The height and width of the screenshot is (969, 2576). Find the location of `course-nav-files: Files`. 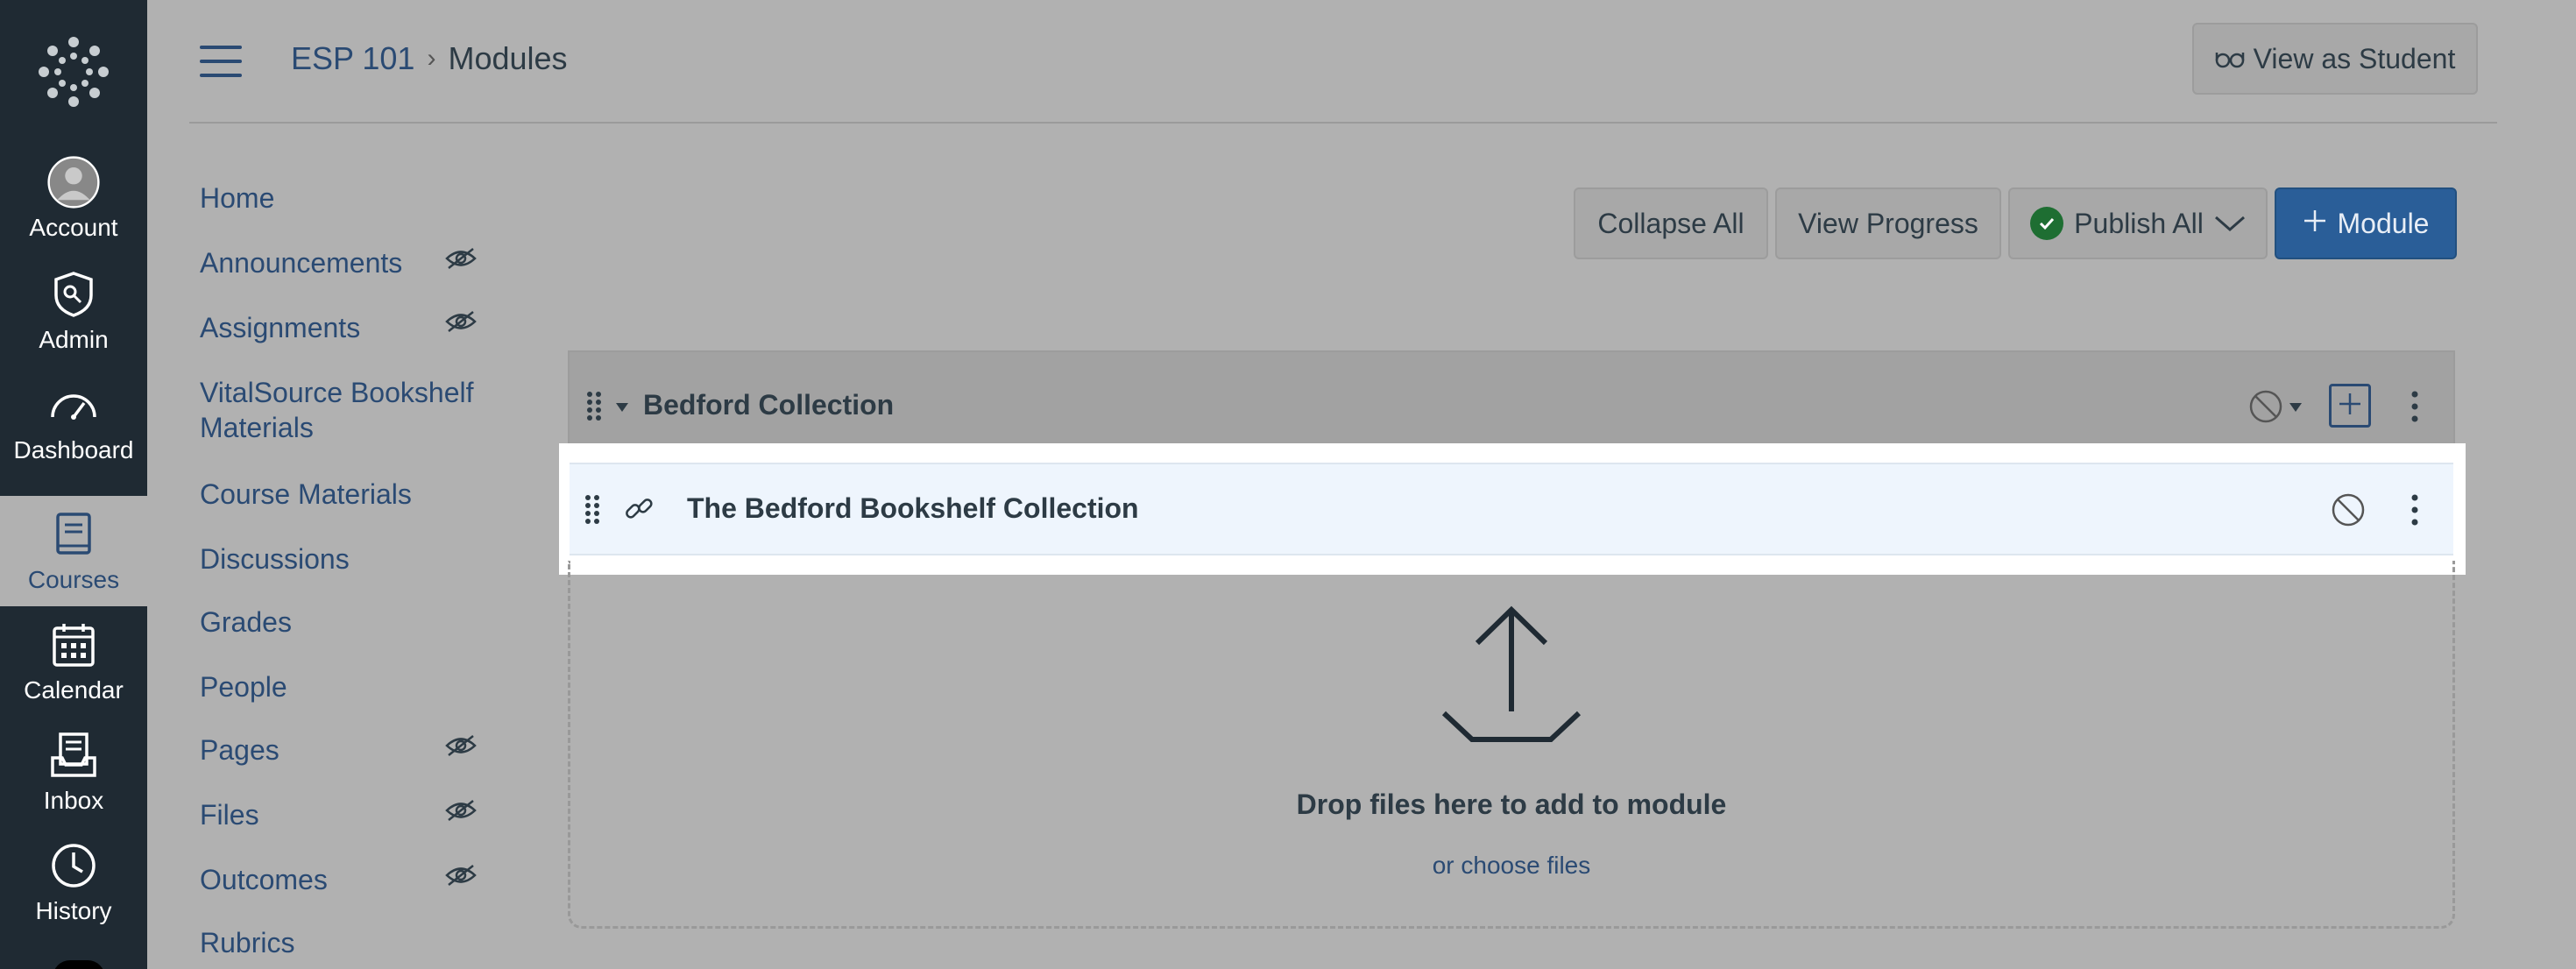

course-nav-files: Files is located at coordinates (340, 814).